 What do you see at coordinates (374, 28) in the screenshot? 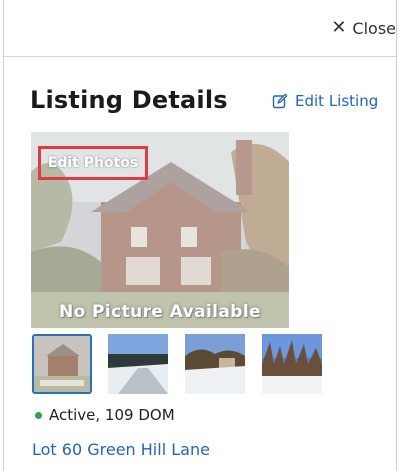
I see `close-label: Close` at bounding box center [374, 28].